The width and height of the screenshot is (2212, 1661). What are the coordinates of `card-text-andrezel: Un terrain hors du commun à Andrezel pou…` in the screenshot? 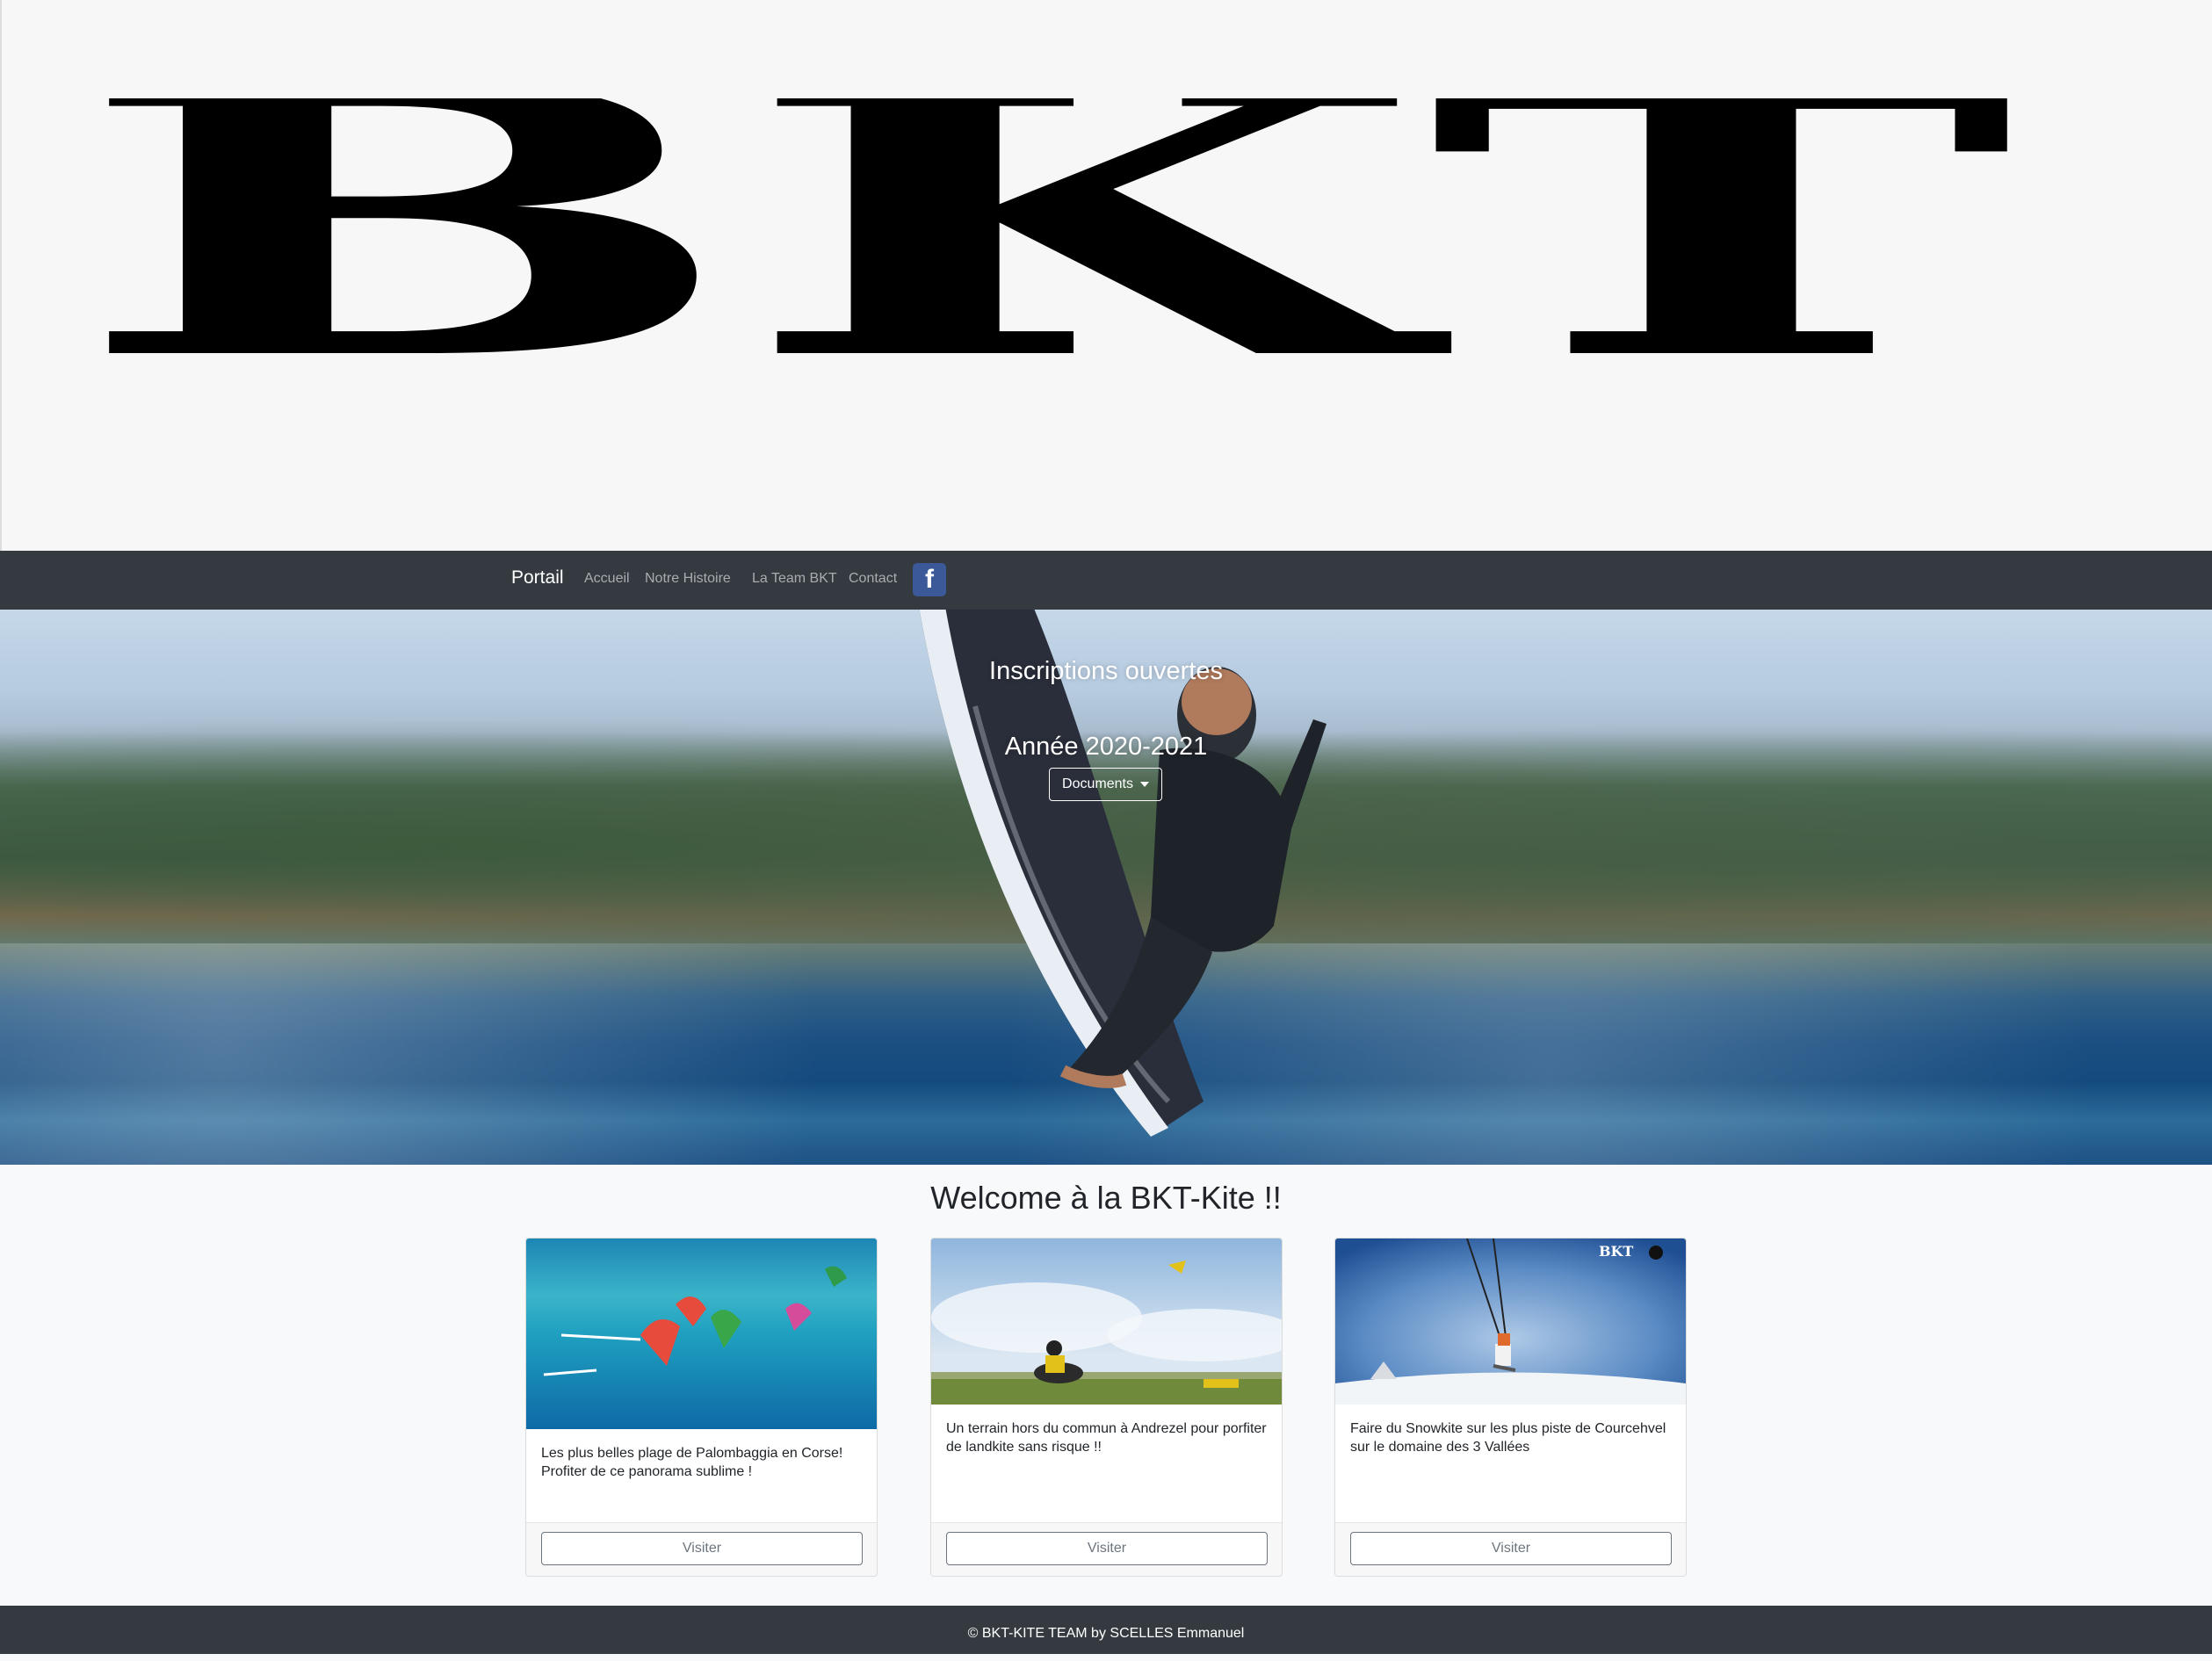 It's located at (1106, 1438).